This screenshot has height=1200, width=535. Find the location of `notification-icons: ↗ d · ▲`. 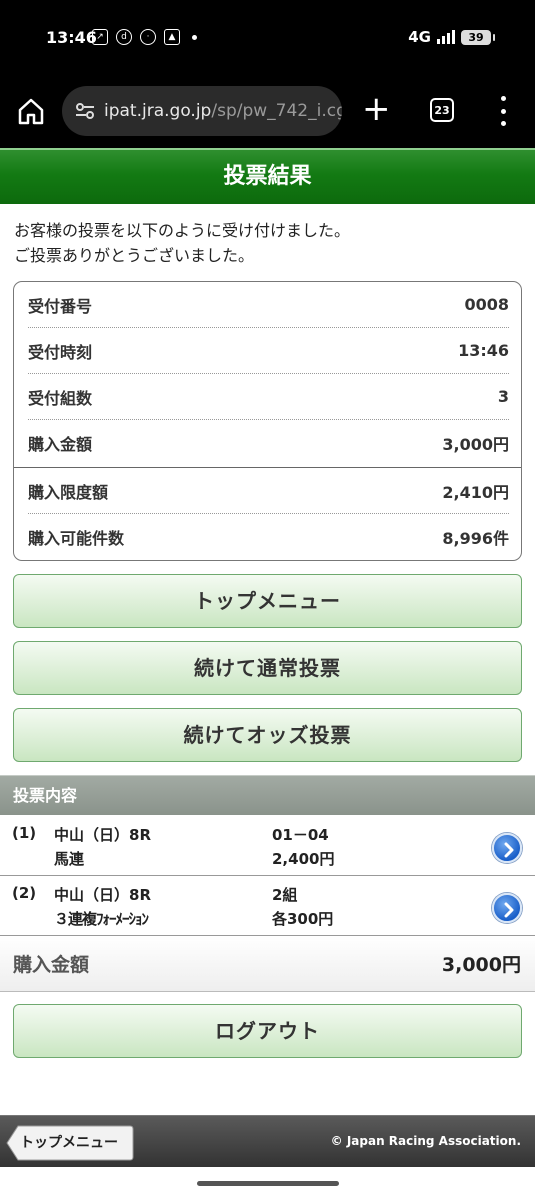

notification-icons: ↗ d · ▲ is located at coordinates (144, 37).